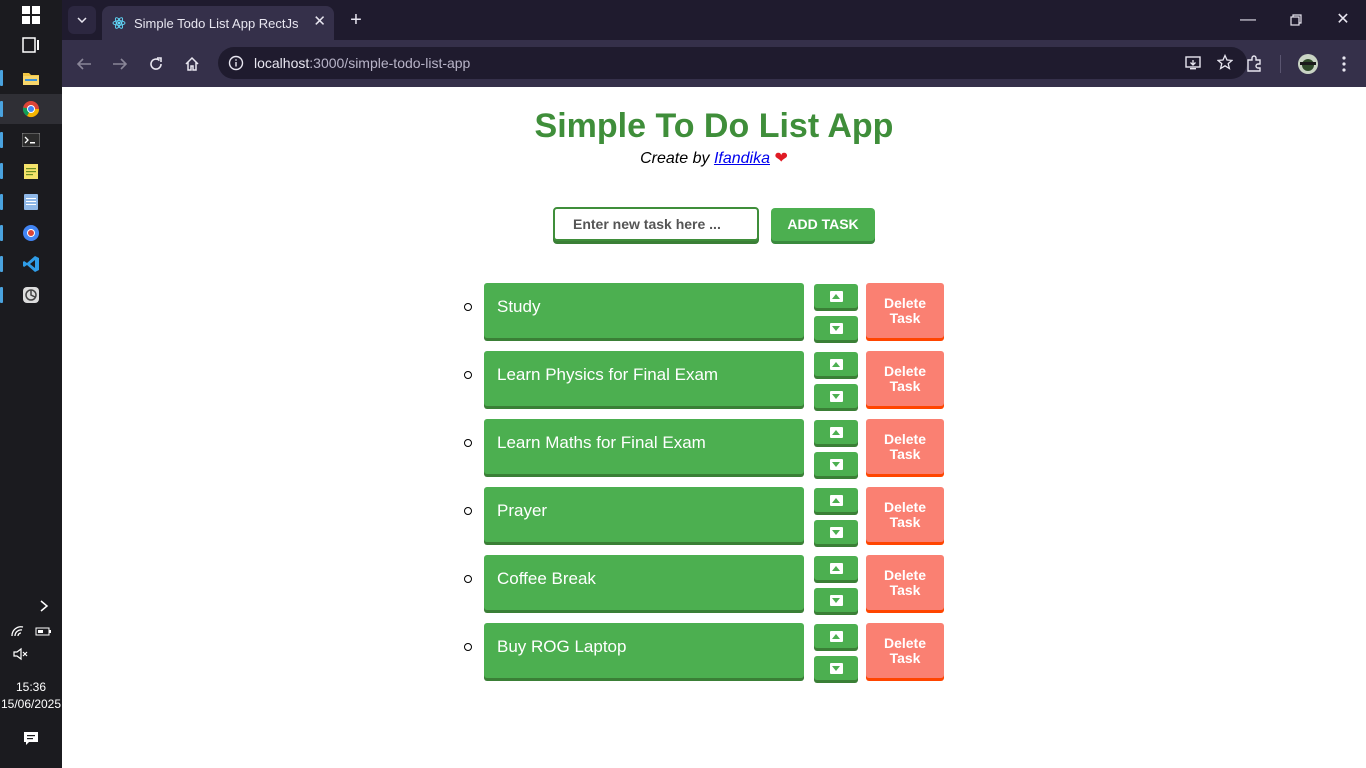 The height and width of the screenshot is (768, 1366). What do you see at coordinates (31, 45) in the screenshot?
I see `task-view-icon` at bounding box center [31, 45].